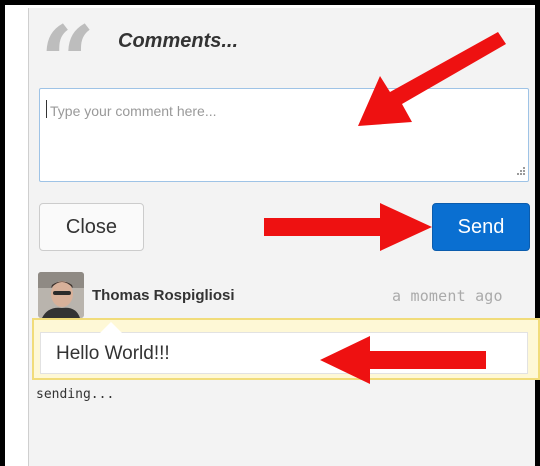 This screenshot has height=466, width=540. Describe the element at coordinates (447, 296) in the screenshot. I see `comment-timestamp: a moment ago` at that location.